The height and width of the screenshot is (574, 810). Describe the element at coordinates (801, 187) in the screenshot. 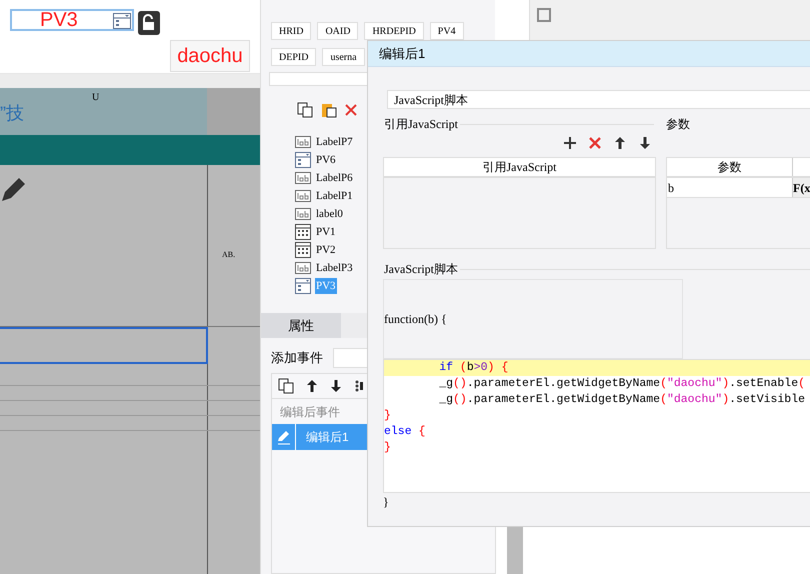

I see `formula-button: F(x` at that location.